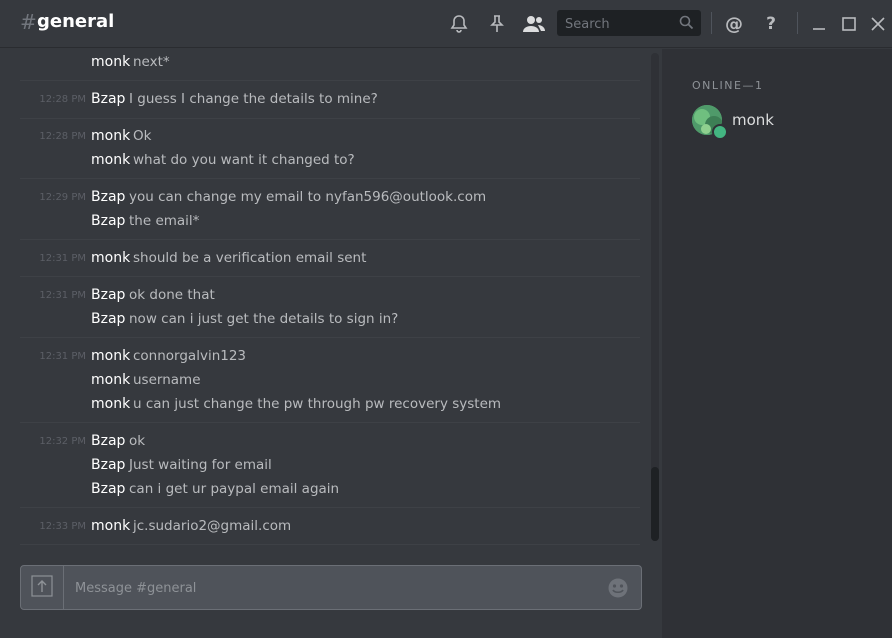 This screenshot has height=638, width=892. I want to click on message-text: Just waiting for email, so click(200, 465).